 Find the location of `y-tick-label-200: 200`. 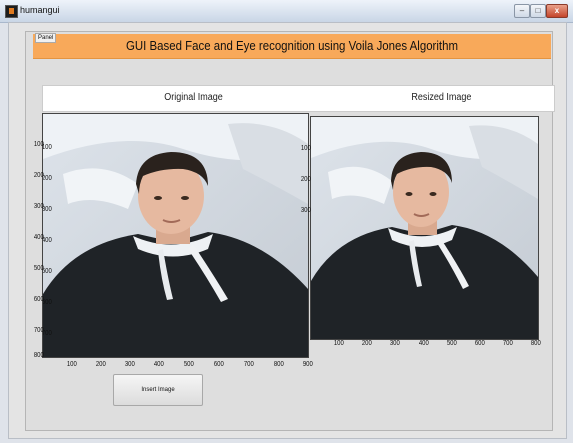

y-tick-label-200: 200 is located at coordinates (38, 175).